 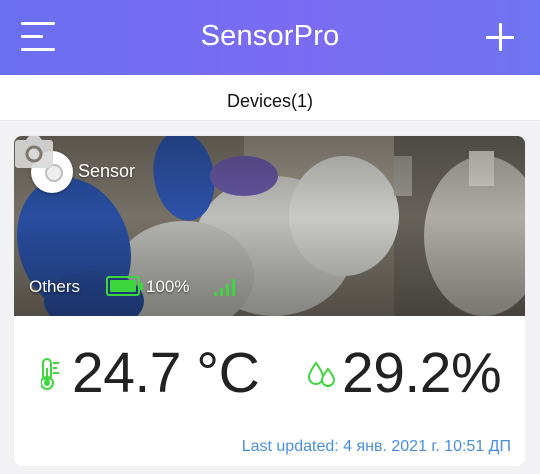 What do you see at coordinates (34, 152) in the screenshot?
I see `camera-icon` at bounding box center [34, 152].